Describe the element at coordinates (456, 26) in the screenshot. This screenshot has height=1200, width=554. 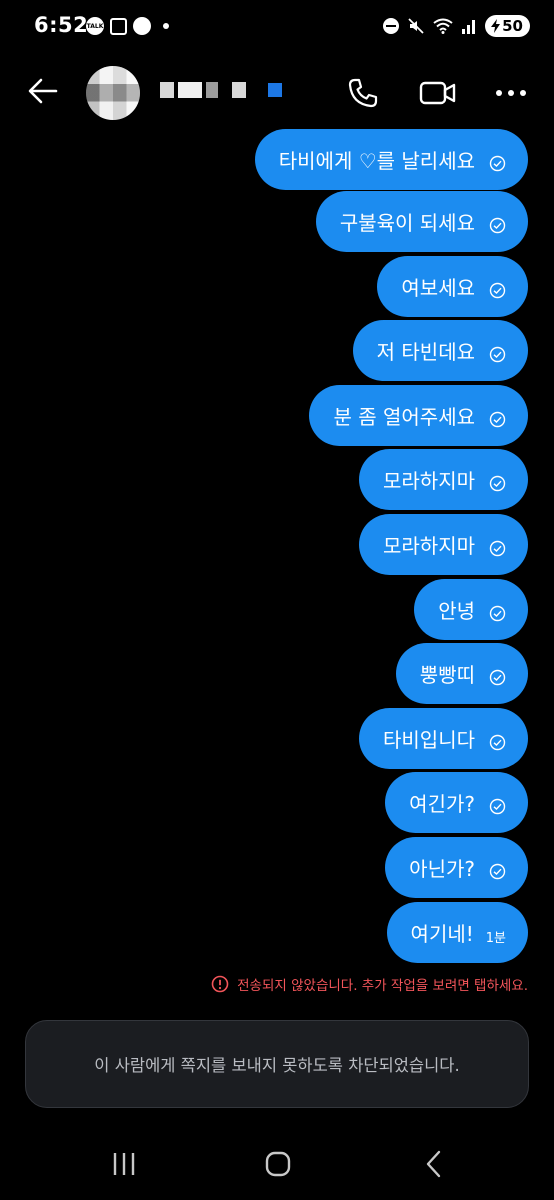
I see `status-system-icons: 50` at that location.